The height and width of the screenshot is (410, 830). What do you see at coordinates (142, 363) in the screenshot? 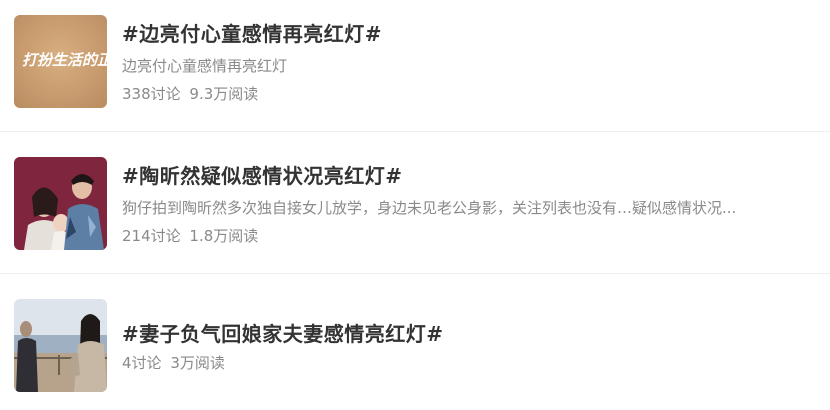
I see `discussion-count: 4讨论` at bounding box center [142, 363].